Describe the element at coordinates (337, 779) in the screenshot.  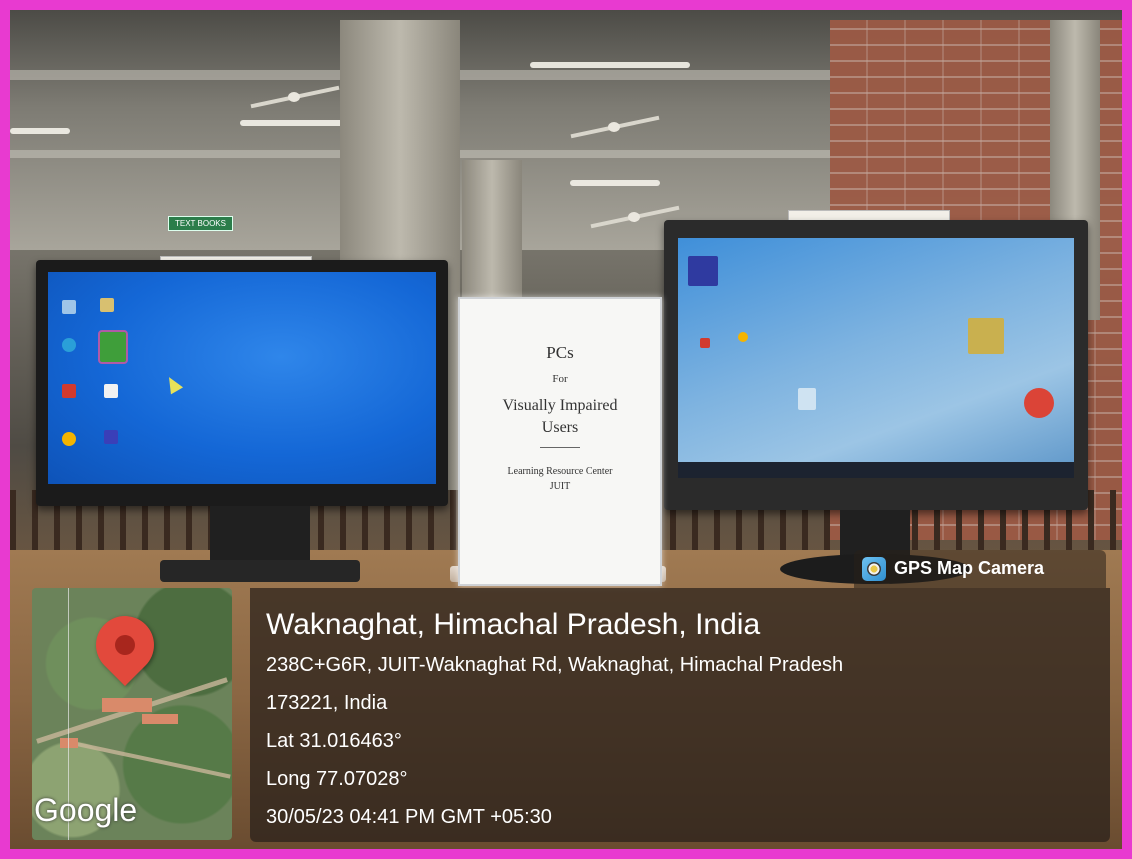
I see `longitude: Long 77.07028°` at that location.